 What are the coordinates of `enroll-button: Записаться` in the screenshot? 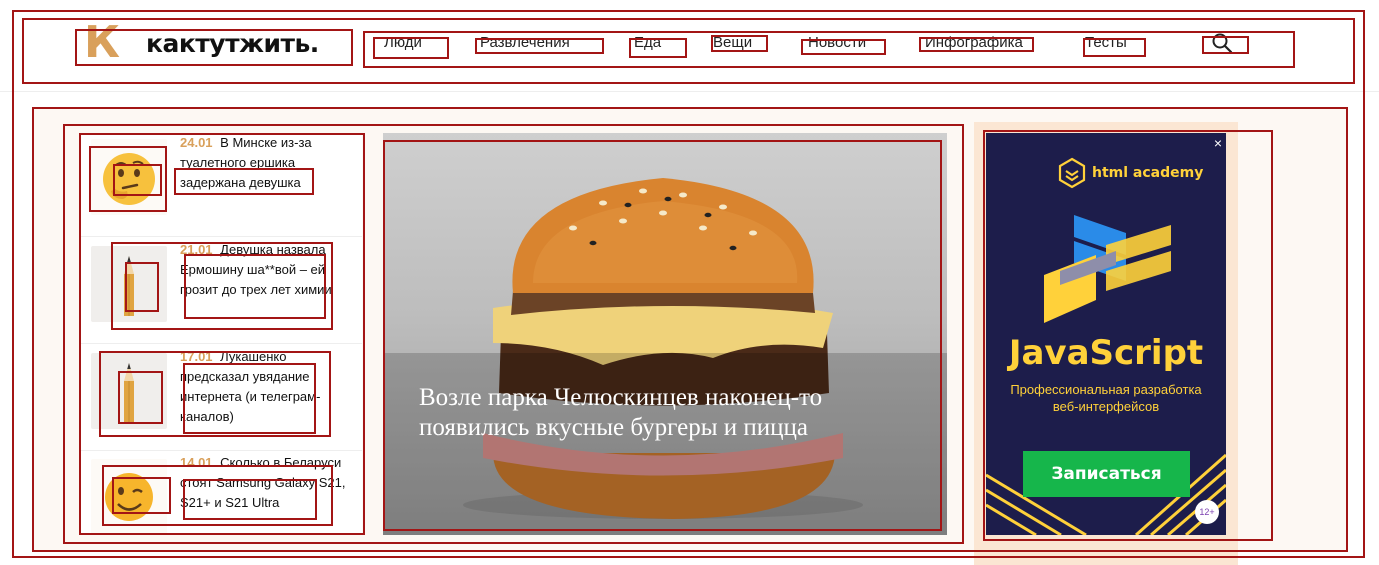 It's located at (1106, 474).